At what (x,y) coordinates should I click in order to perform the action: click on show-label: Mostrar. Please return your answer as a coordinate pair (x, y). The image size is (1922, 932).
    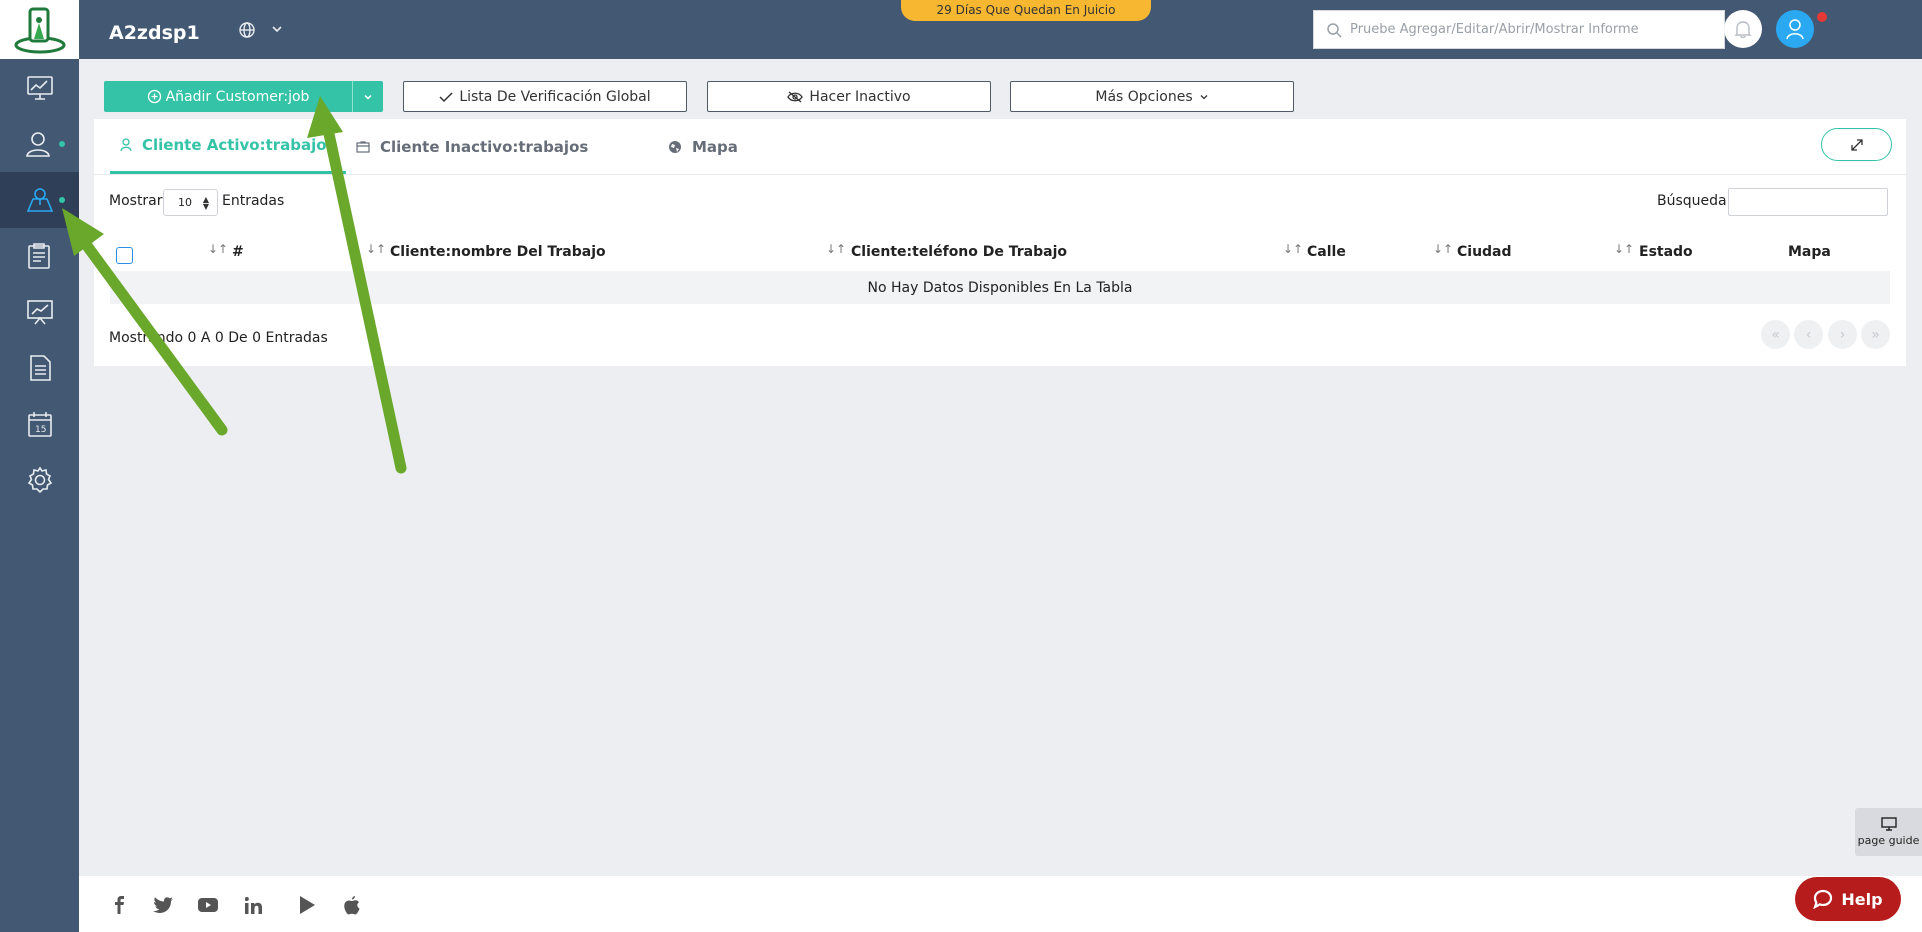
    Looking at the image, I should click on (136, 201).